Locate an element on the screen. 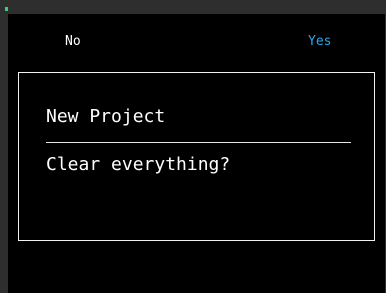 Image resolution: width=386 pixels, height=293 pixels. yes-button: Yes is located at coordinates (319, 42).